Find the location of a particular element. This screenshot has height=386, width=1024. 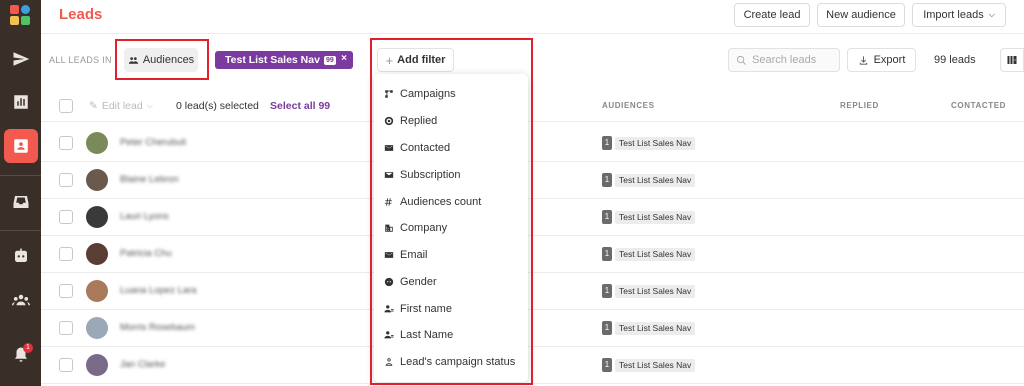

selected-count: 0 lead(s) selected is located at coordinates (217, 106).